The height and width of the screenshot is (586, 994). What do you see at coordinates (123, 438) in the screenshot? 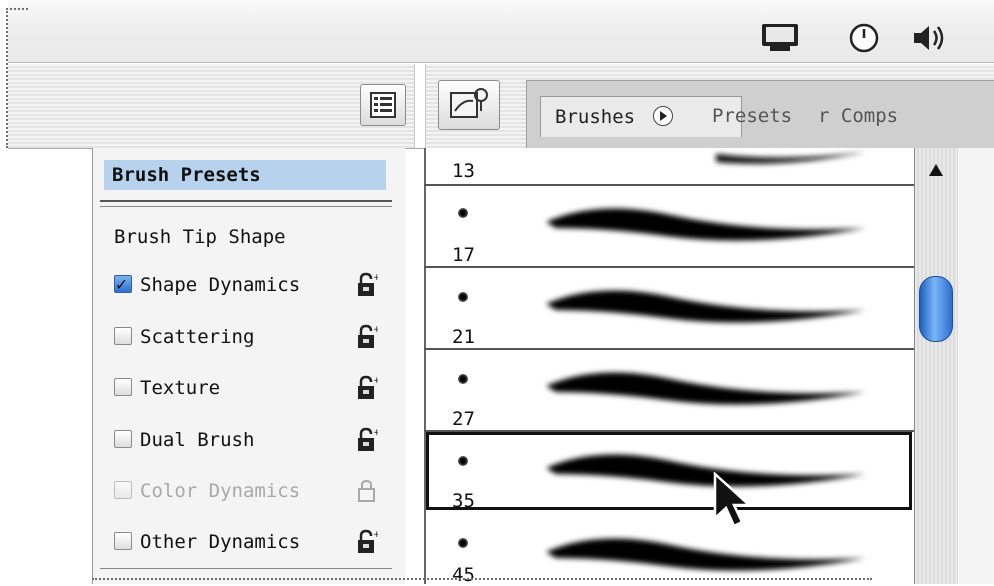
I see `dual-brush-checkbox` at bounding box center [123, 438].